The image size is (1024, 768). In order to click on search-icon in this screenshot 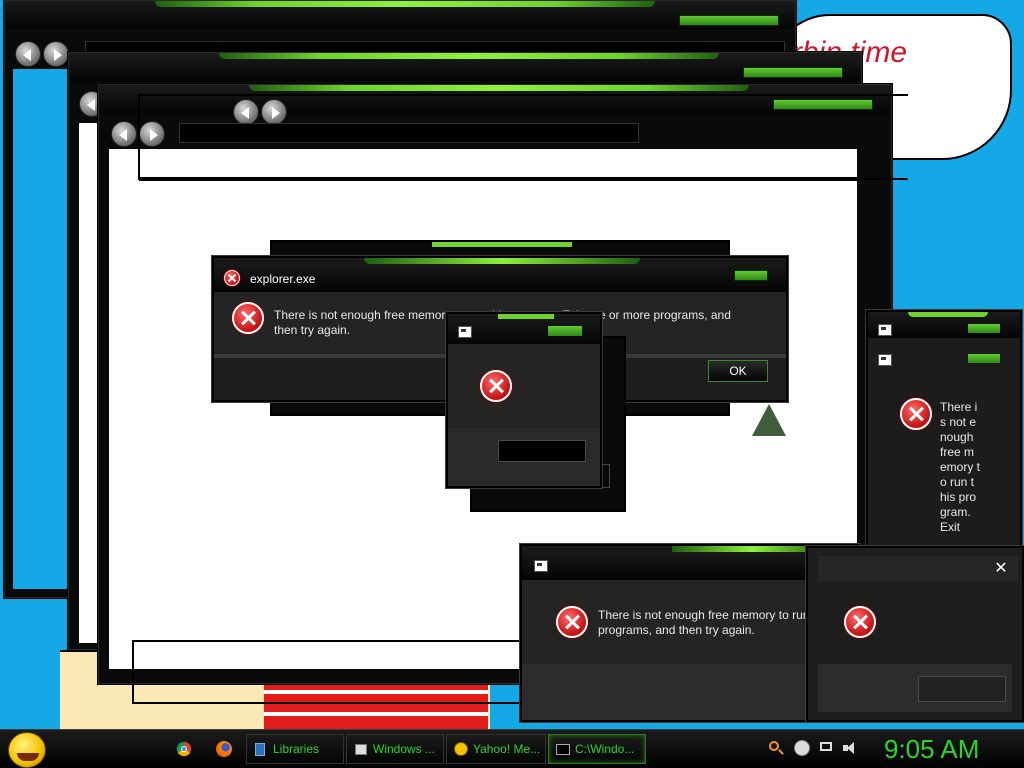, I will do `click(776, 748)`.